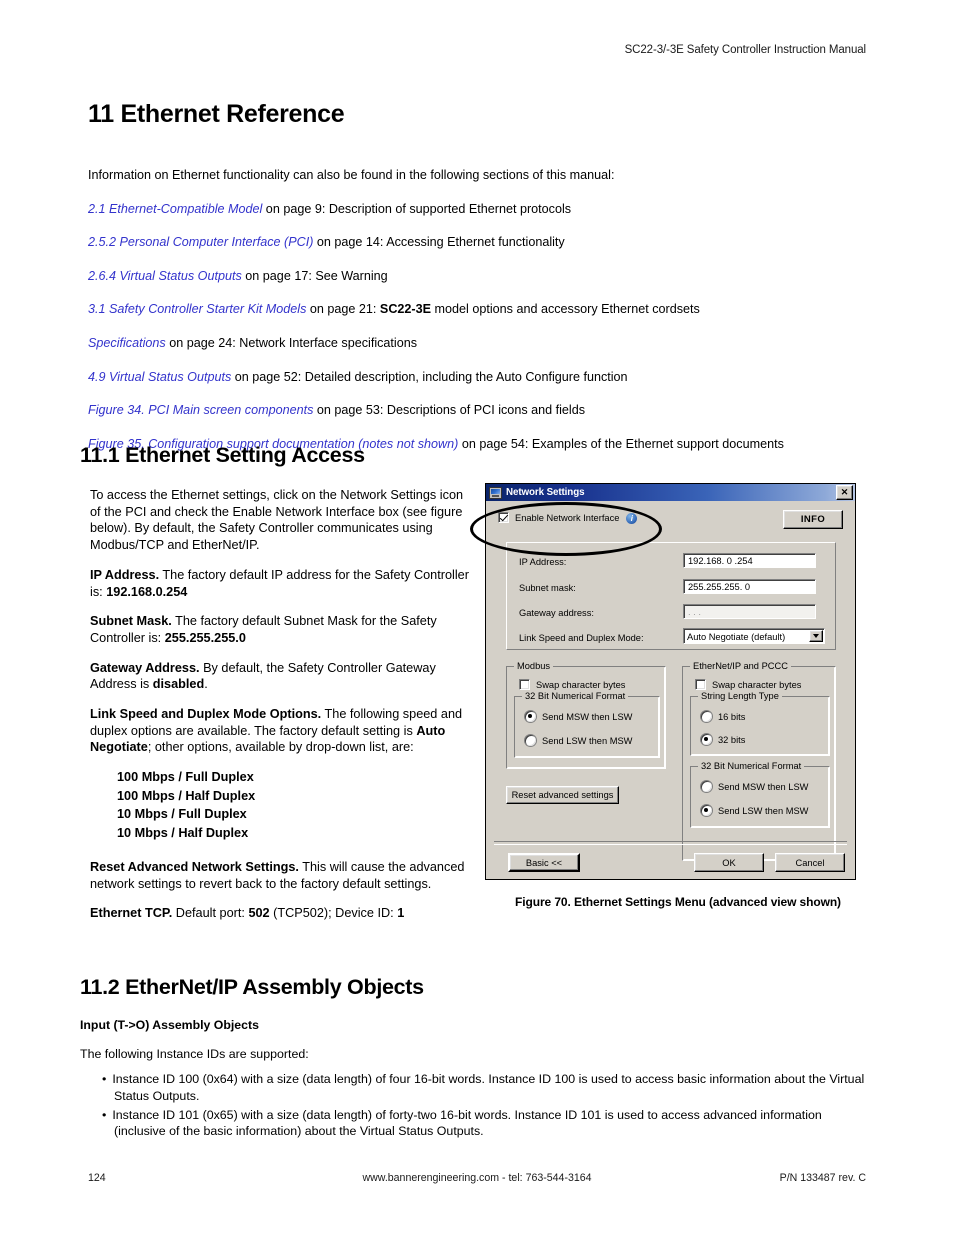 The width and height of the screenshot is (954, 1235). What do you see at coordinates (197, 309) in the screenshot?
I see `cross-reference-link: 3.1 Safety Controller Starter Kit Models` at bounding box center [197, 309].